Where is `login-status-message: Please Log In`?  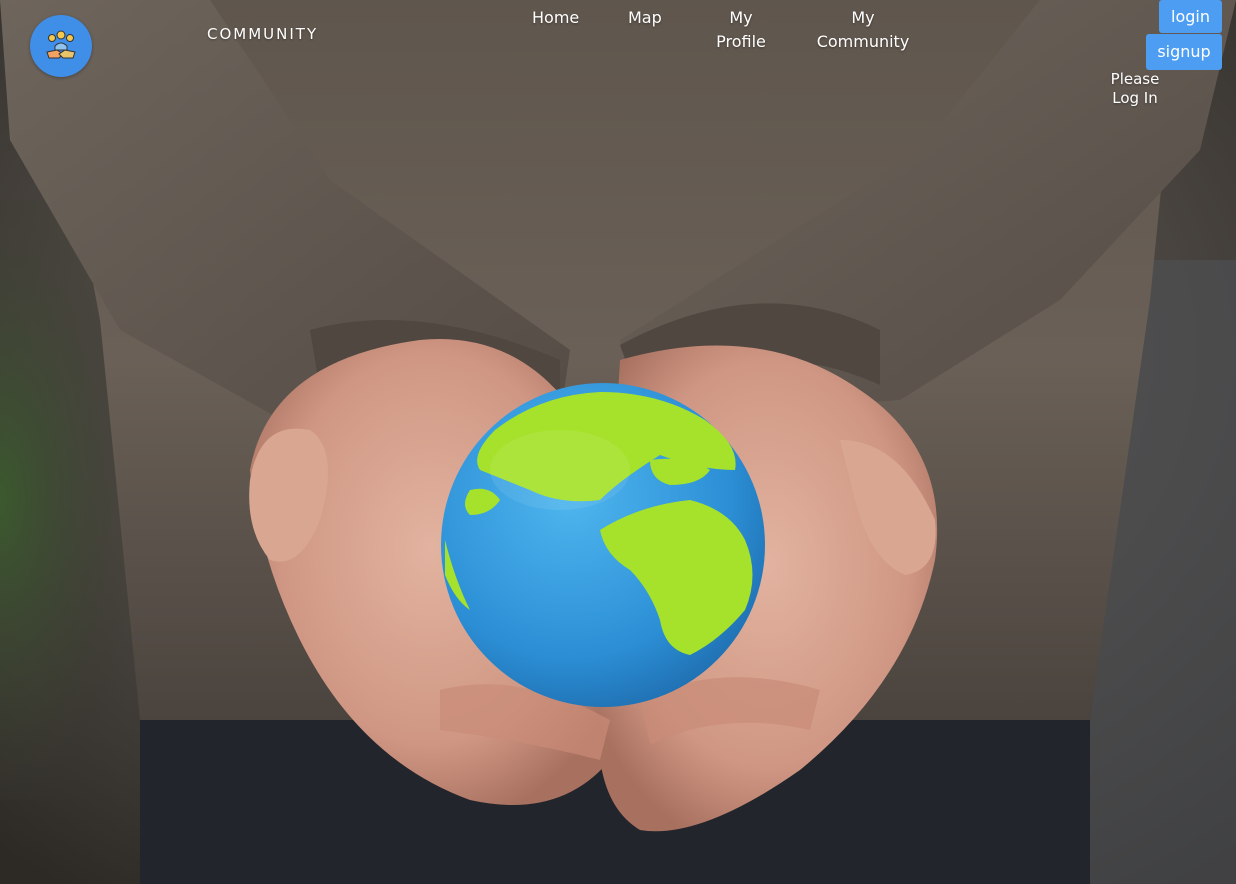 login-status-message: Please Log In is located at coordinates (1135, 89).